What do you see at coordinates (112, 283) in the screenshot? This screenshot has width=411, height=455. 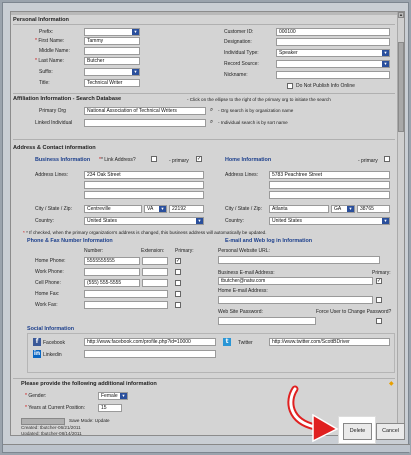 I see `cell-phone-input: (555) 555-5555` at bounding box center [112, 283].